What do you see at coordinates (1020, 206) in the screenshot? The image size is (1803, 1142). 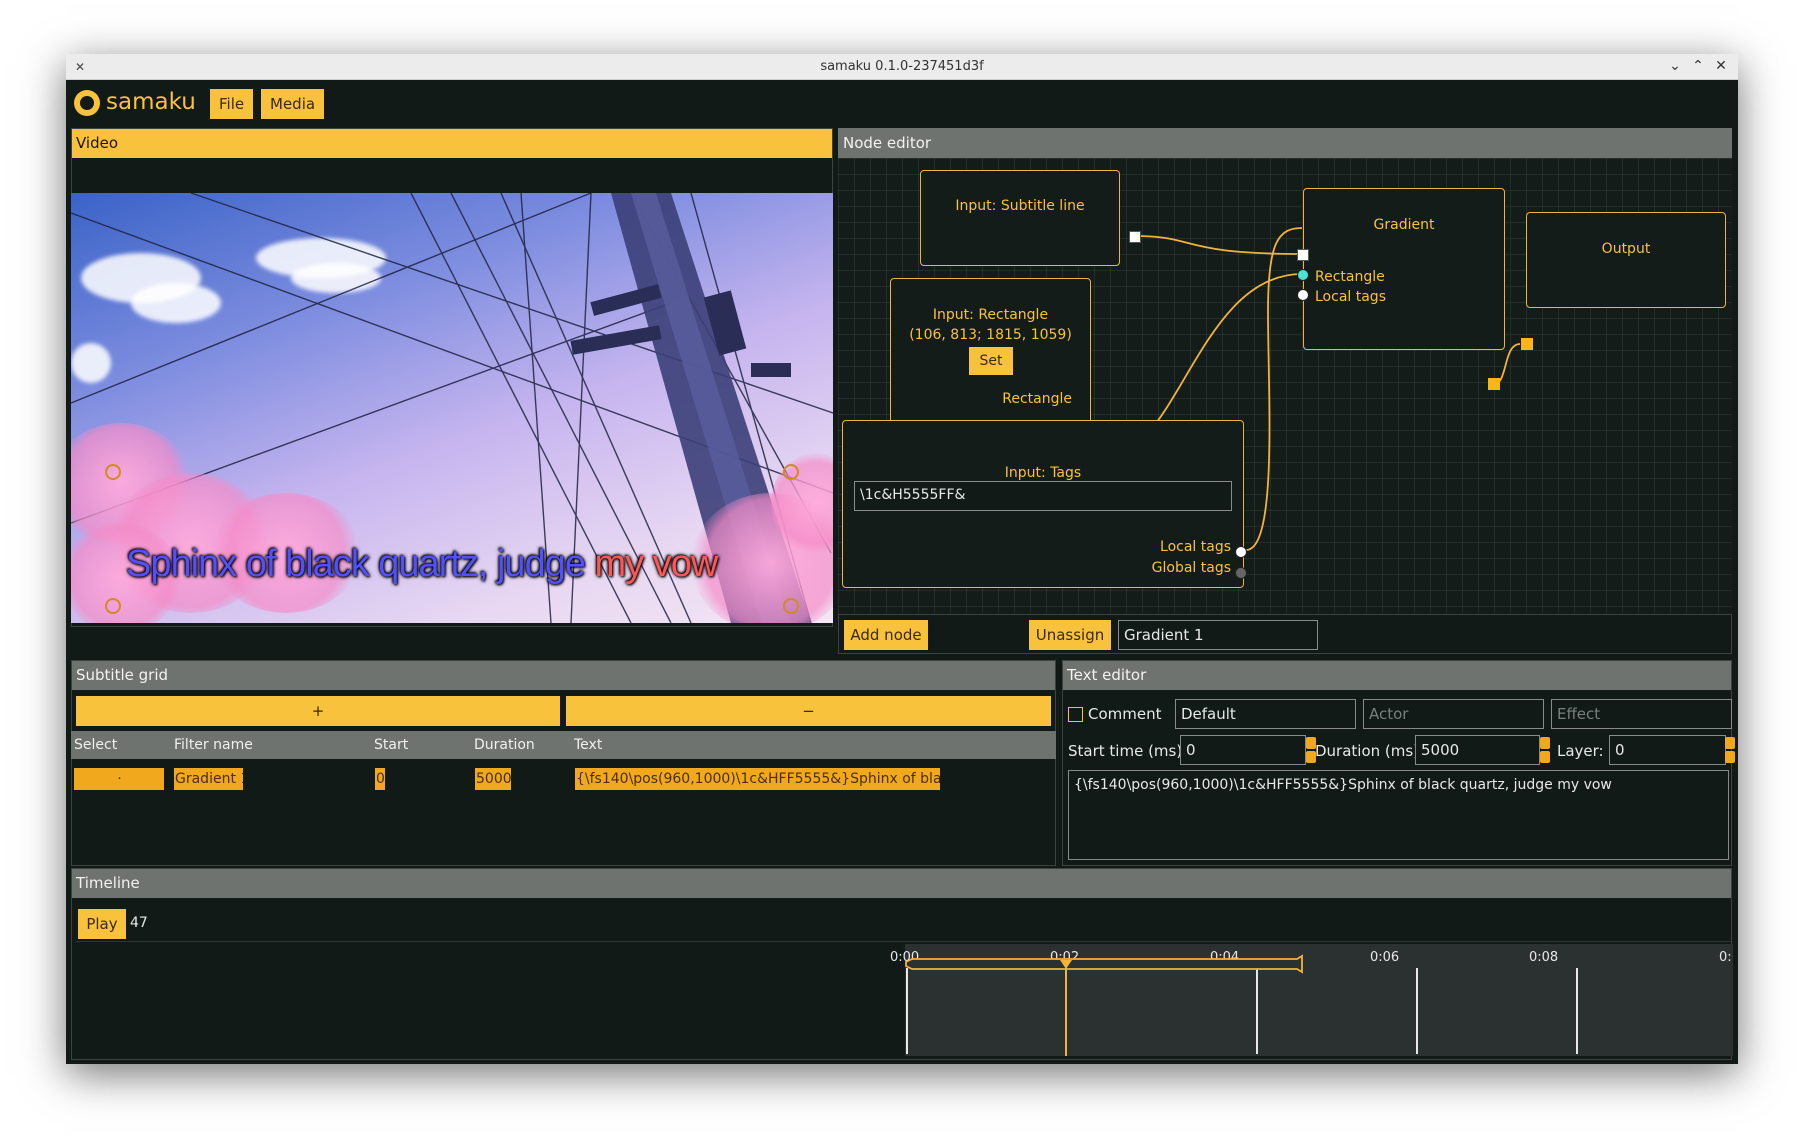 I see `node-title: Input: Subtitle line` at bounding box center [1020, 206].